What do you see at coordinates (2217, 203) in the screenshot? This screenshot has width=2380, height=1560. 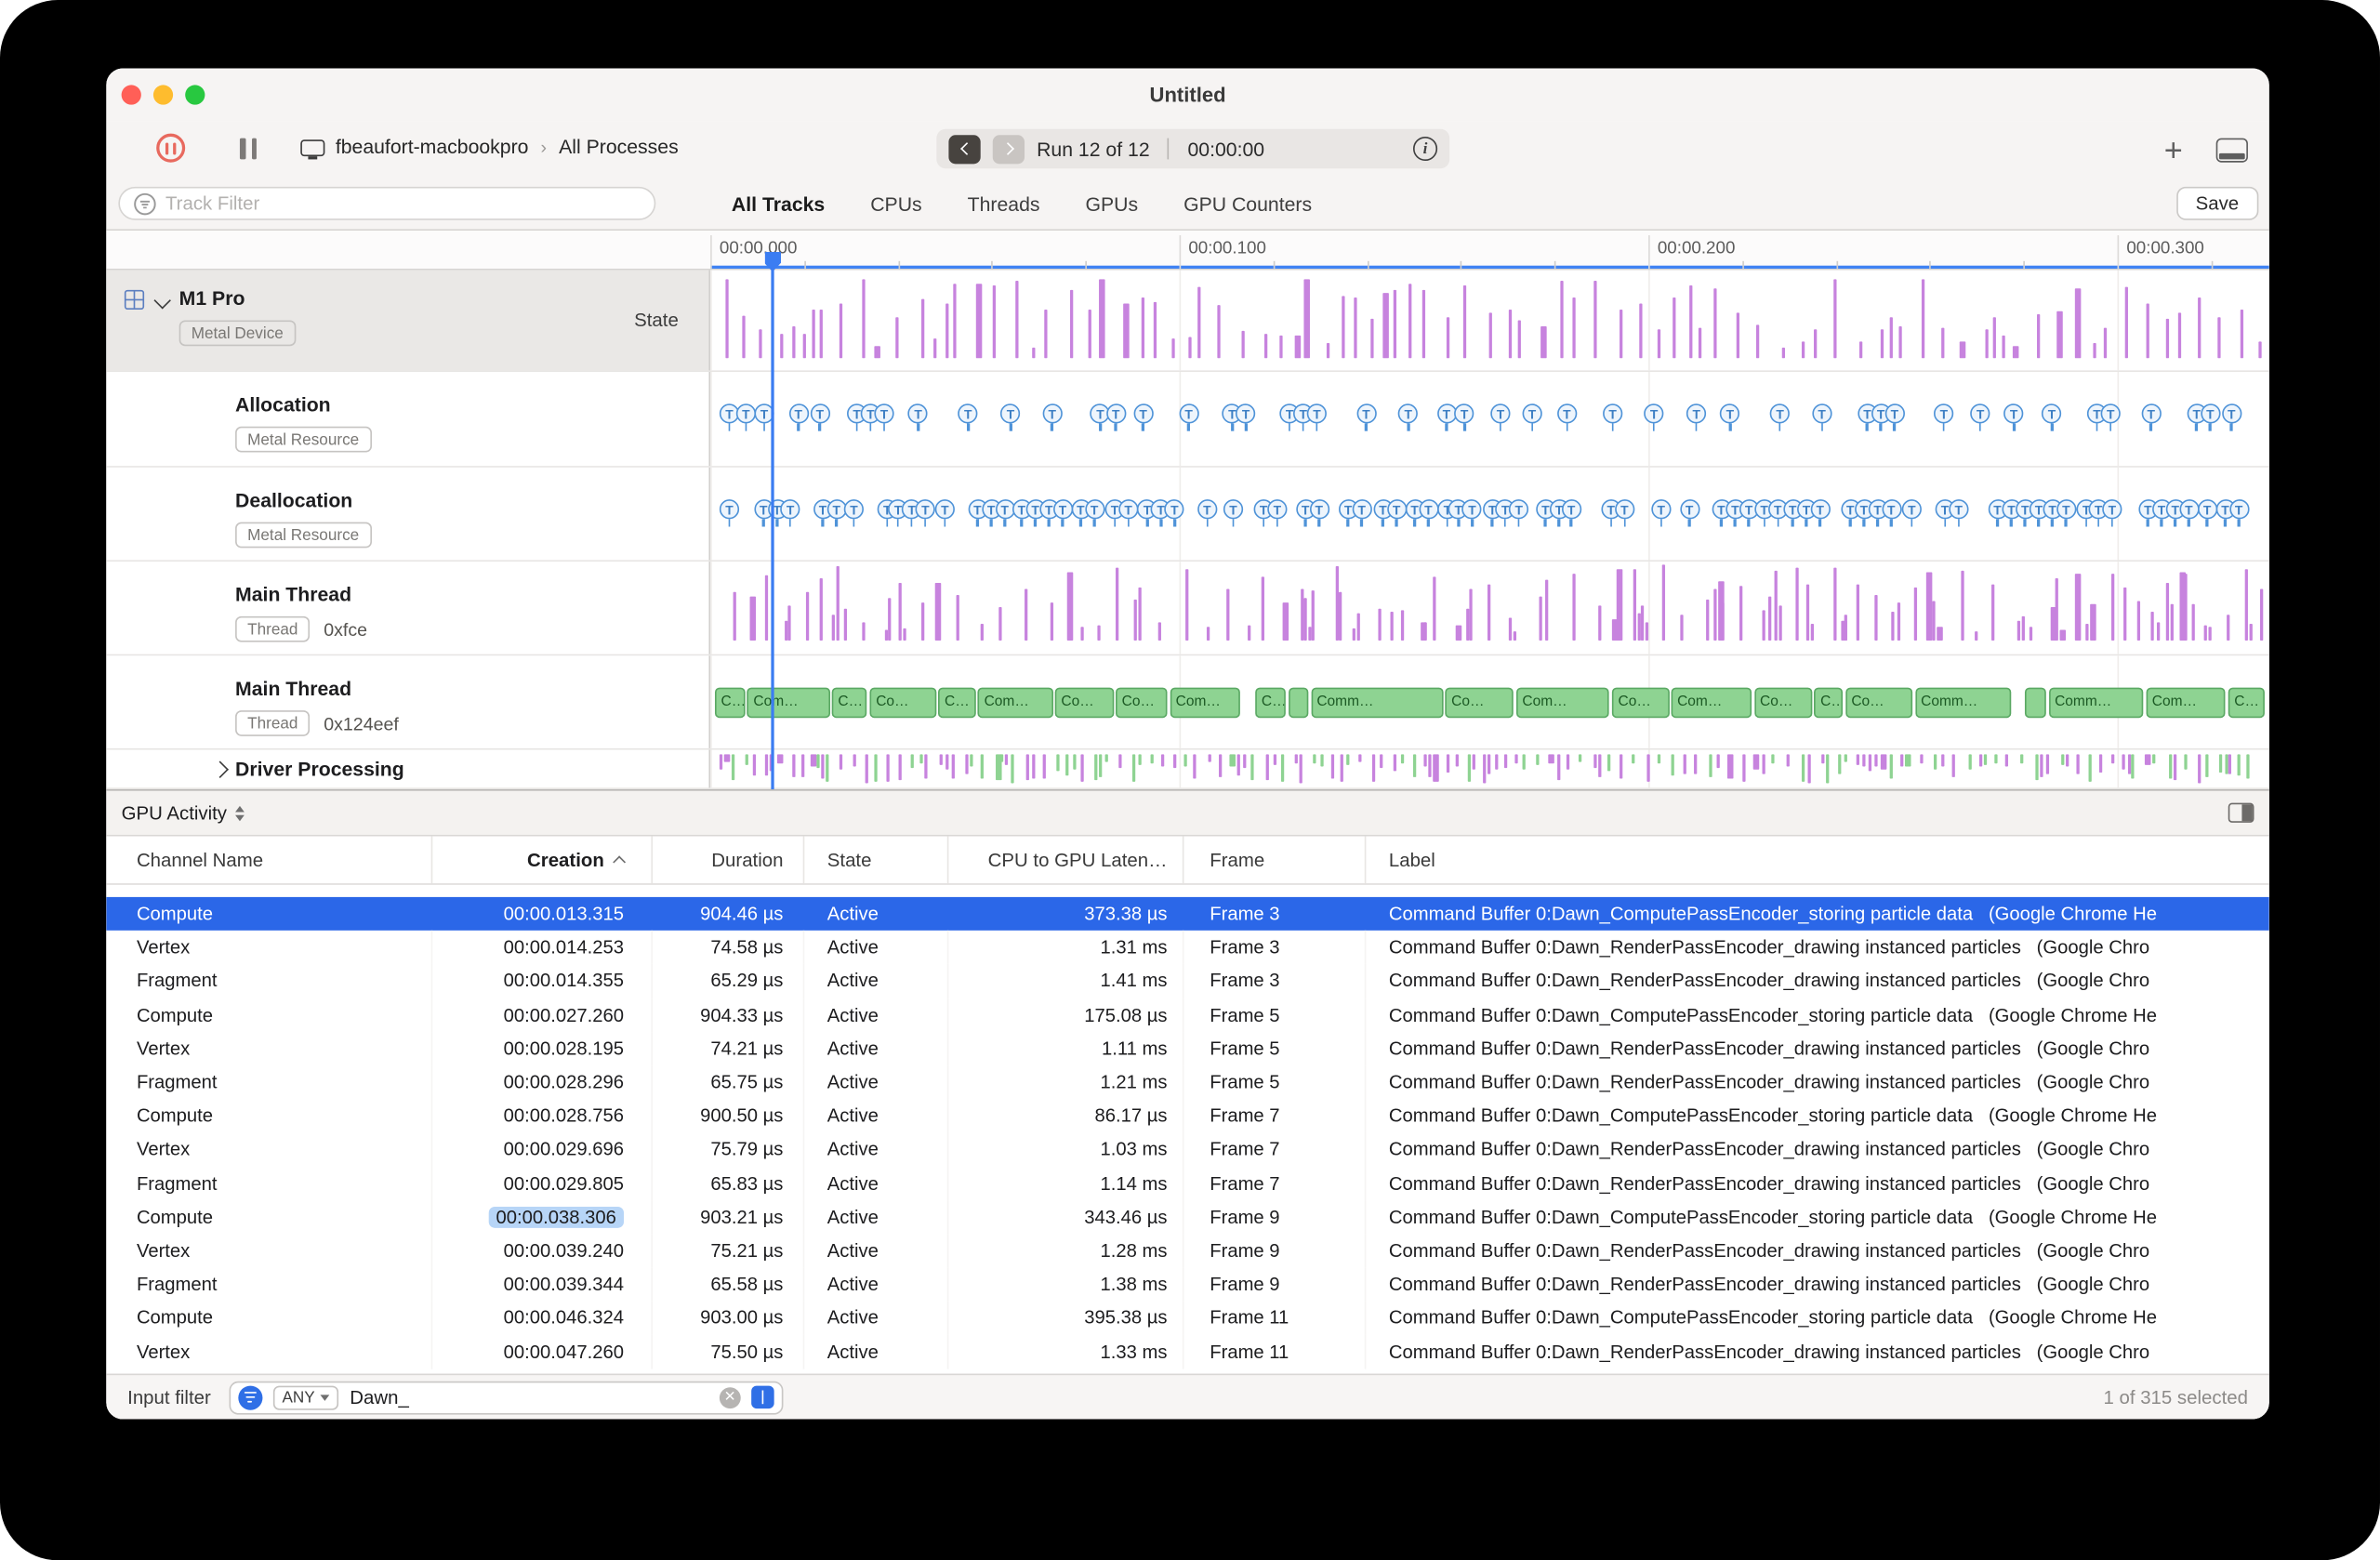 I see `save-button: Save` at bounding box center [2217, 203].